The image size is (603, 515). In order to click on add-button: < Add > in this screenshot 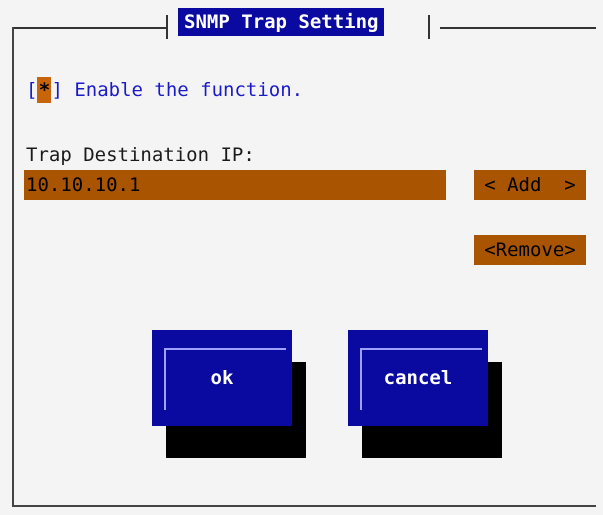, I will do `click(530, 185)`.